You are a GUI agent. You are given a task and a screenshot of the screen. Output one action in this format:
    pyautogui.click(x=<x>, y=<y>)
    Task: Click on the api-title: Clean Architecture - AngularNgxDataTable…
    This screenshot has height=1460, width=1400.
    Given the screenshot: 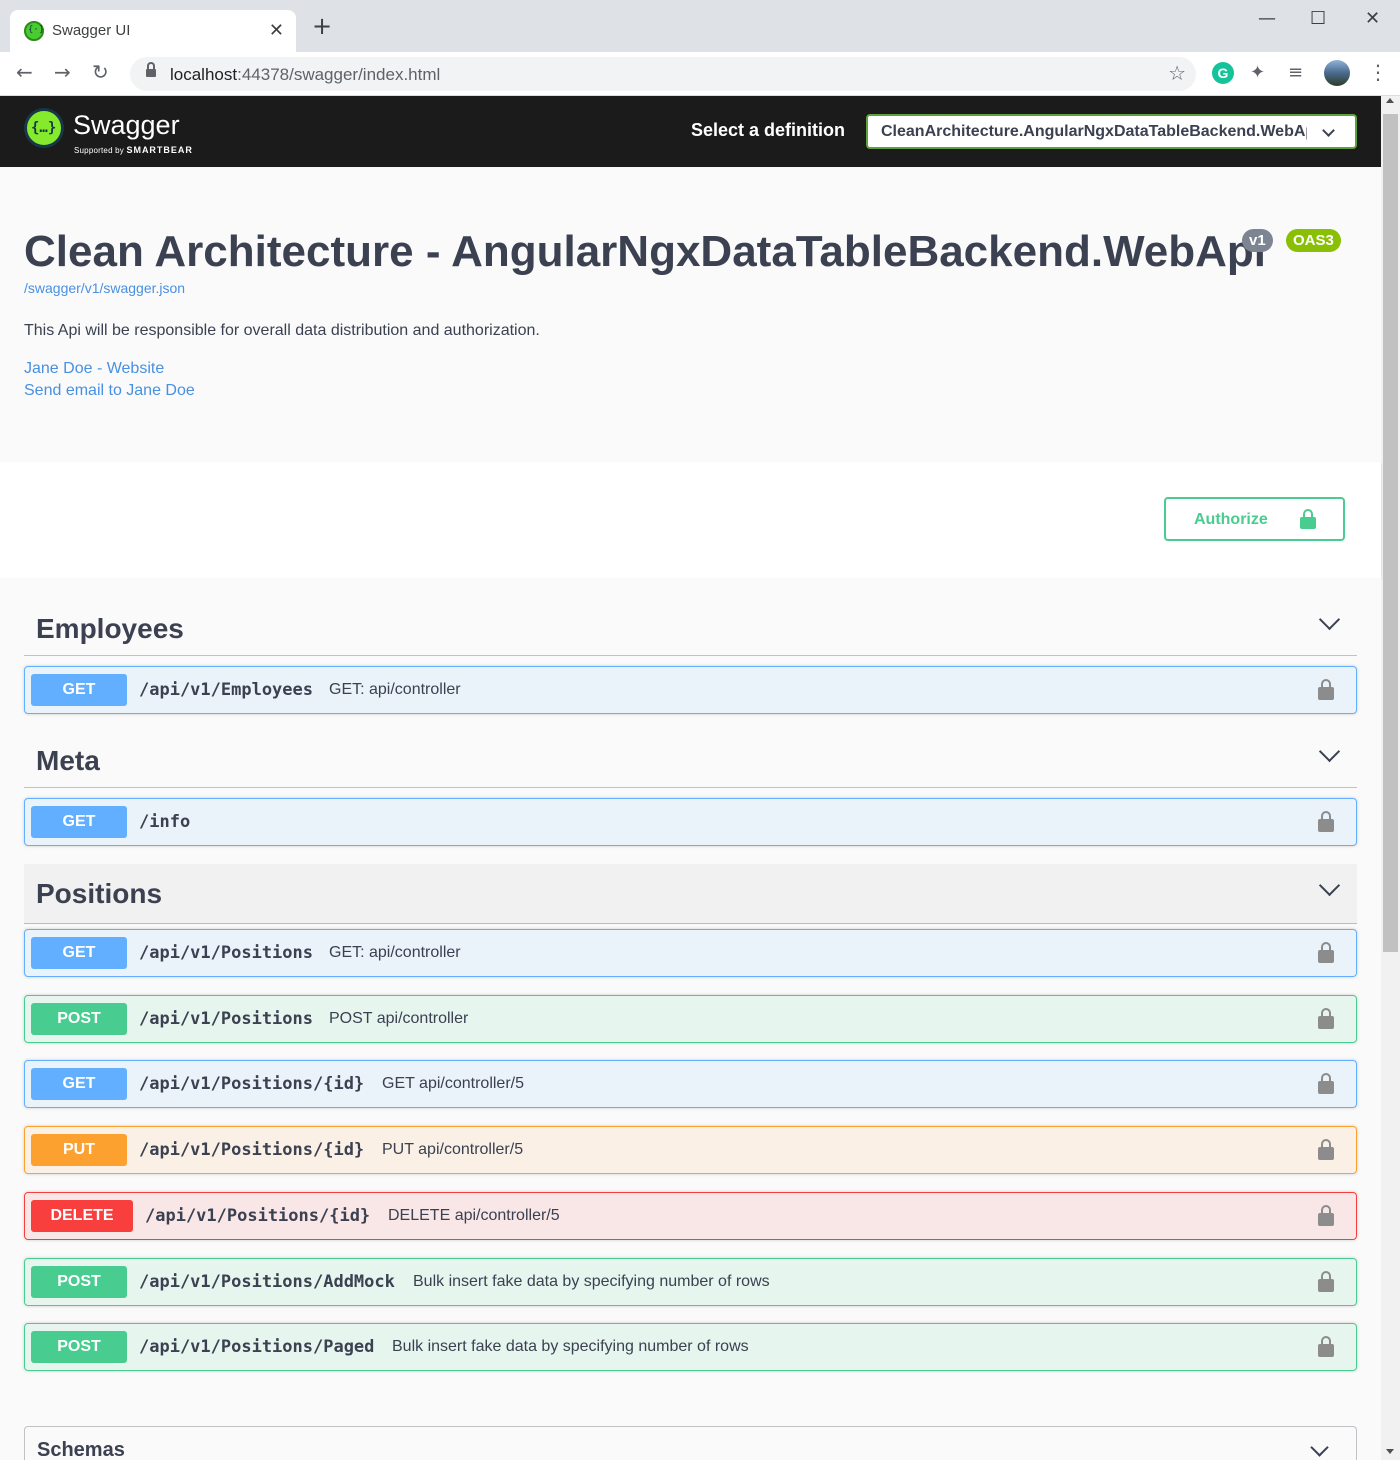 What is the action you would take?
    pyautogui.click(x=645, y=251)
    